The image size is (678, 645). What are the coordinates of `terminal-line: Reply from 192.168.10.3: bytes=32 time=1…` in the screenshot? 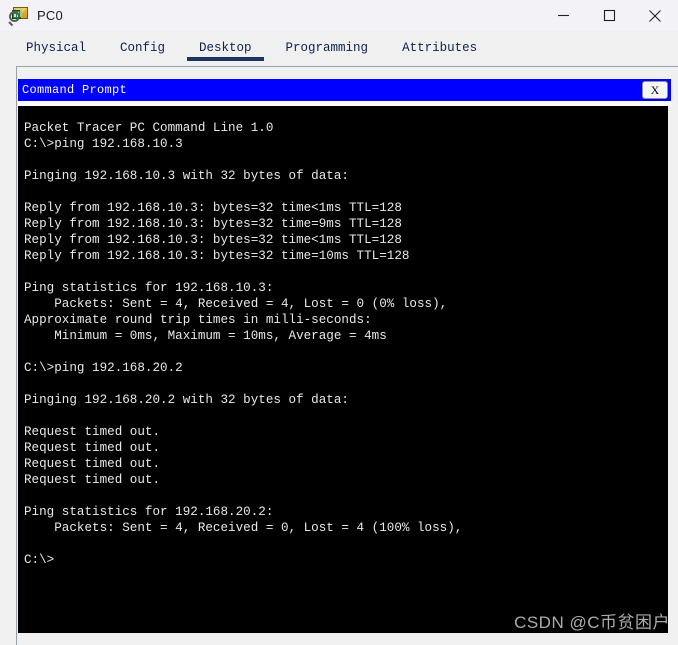 It's located at (217, 256).